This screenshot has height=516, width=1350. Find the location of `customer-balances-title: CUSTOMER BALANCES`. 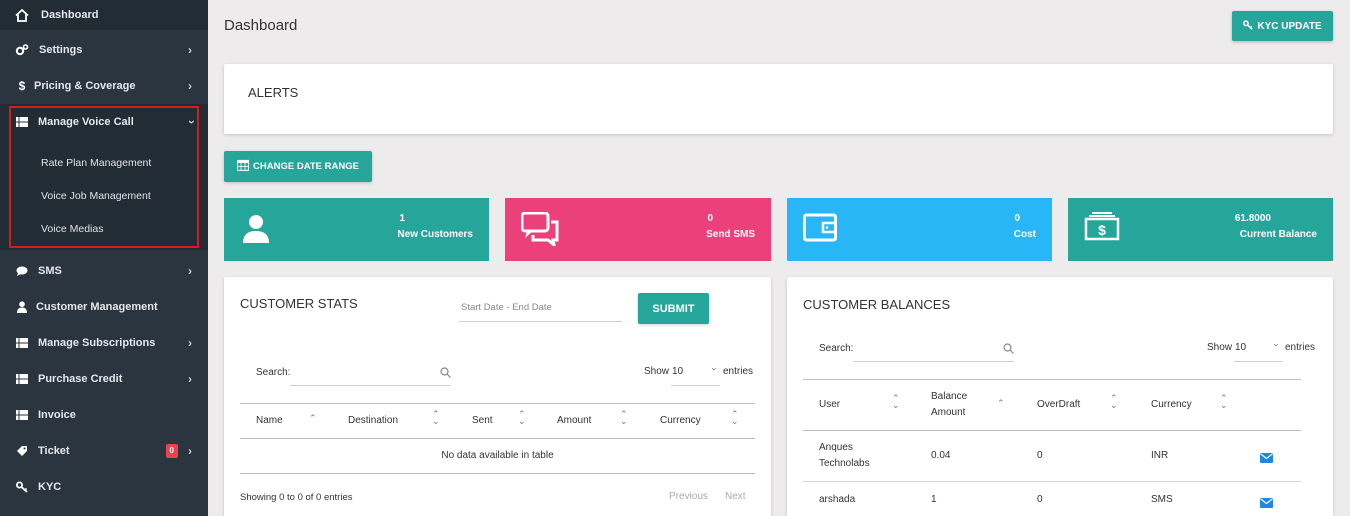

customer-balances-title: CUSTOMER BALANCES is located at coordinates (877, 304).